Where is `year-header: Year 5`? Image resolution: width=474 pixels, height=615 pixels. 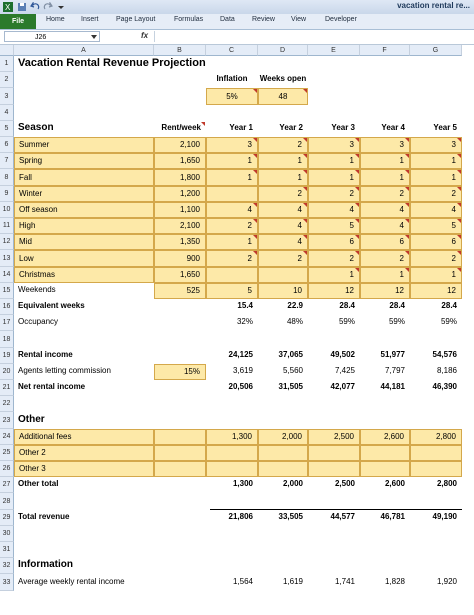
year-header: Year 5 is located at coordinates (436, 129).